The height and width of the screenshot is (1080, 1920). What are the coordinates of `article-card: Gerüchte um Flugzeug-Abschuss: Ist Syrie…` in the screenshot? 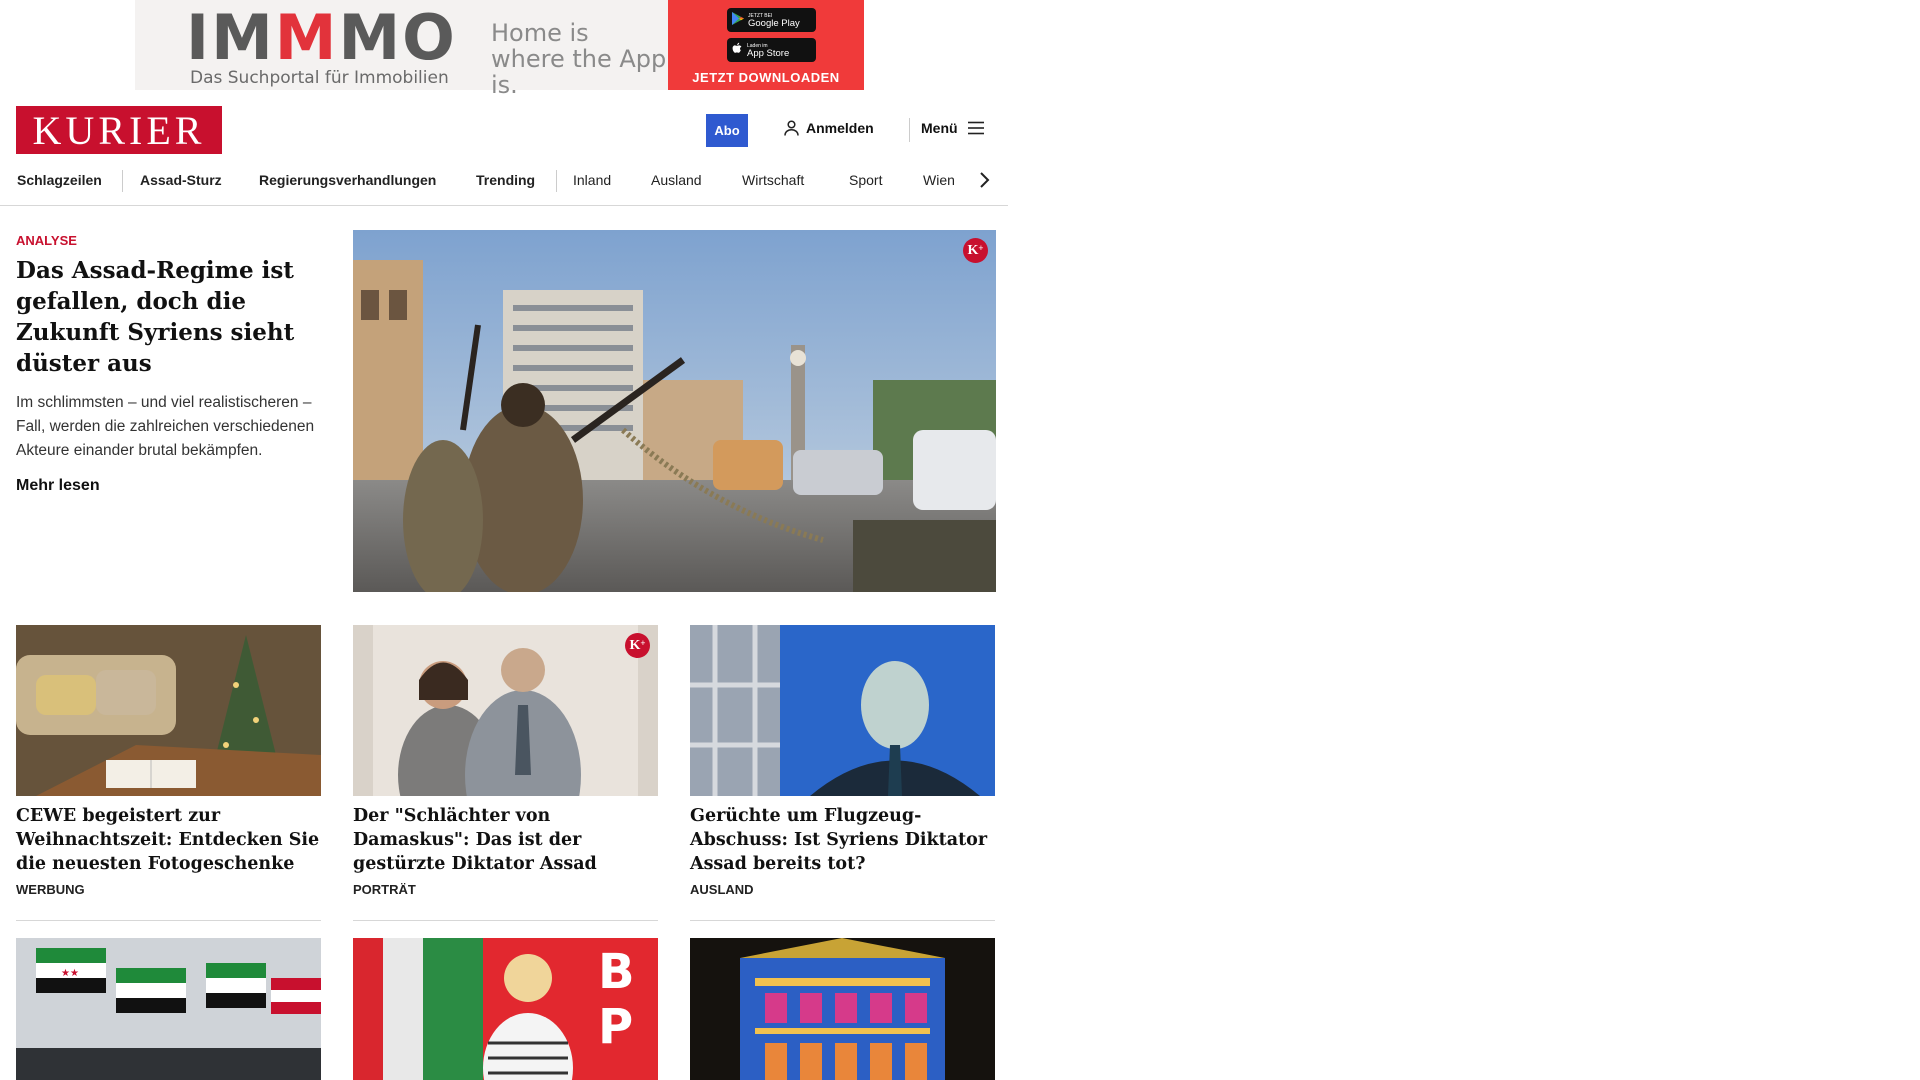 It's located at (842, 761).